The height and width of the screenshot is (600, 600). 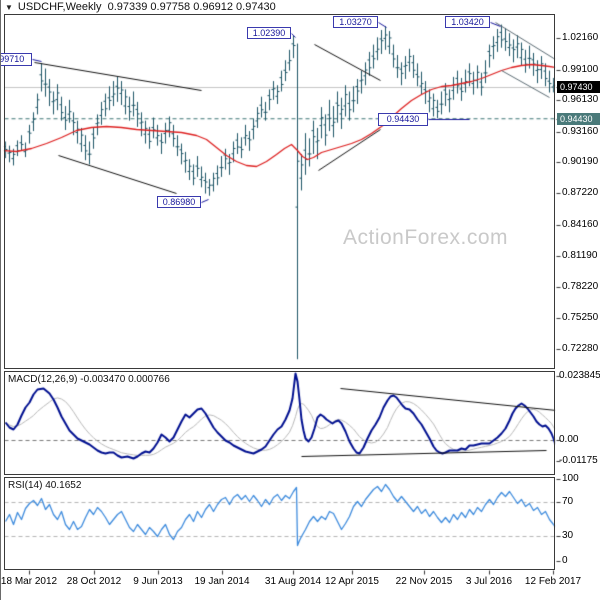 I want to click on symbol-title: USDCHF,Weekly, so click(x=59, y=7).